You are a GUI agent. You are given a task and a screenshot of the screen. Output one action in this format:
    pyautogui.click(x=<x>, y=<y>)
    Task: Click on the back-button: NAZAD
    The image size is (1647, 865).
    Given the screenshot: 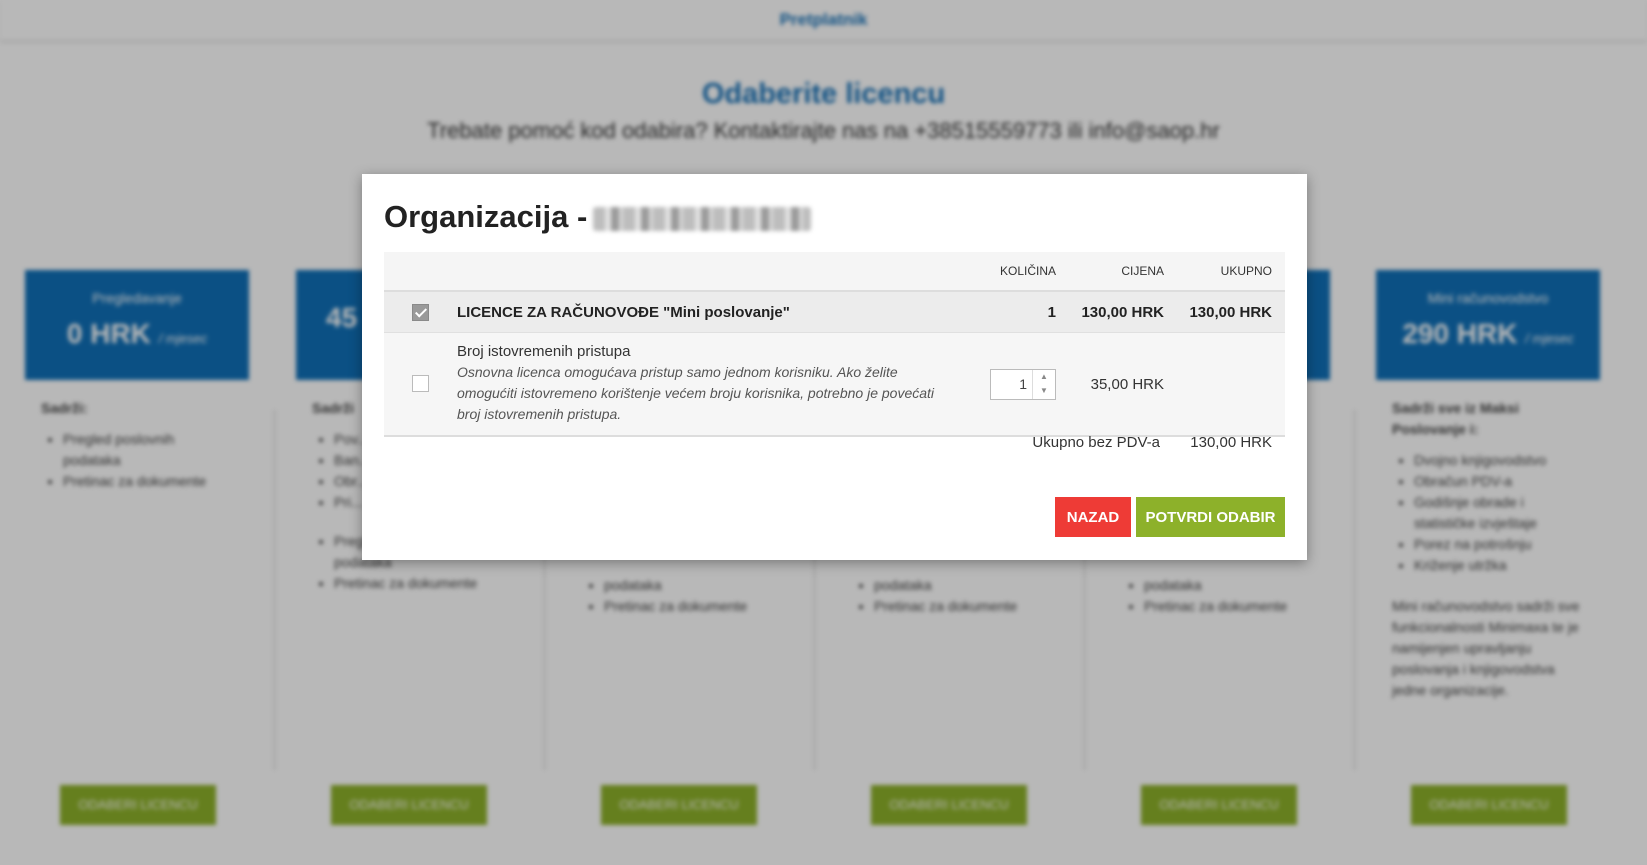 What is the action you would take?
    pyautogui.click(x=1093, y=517)
    